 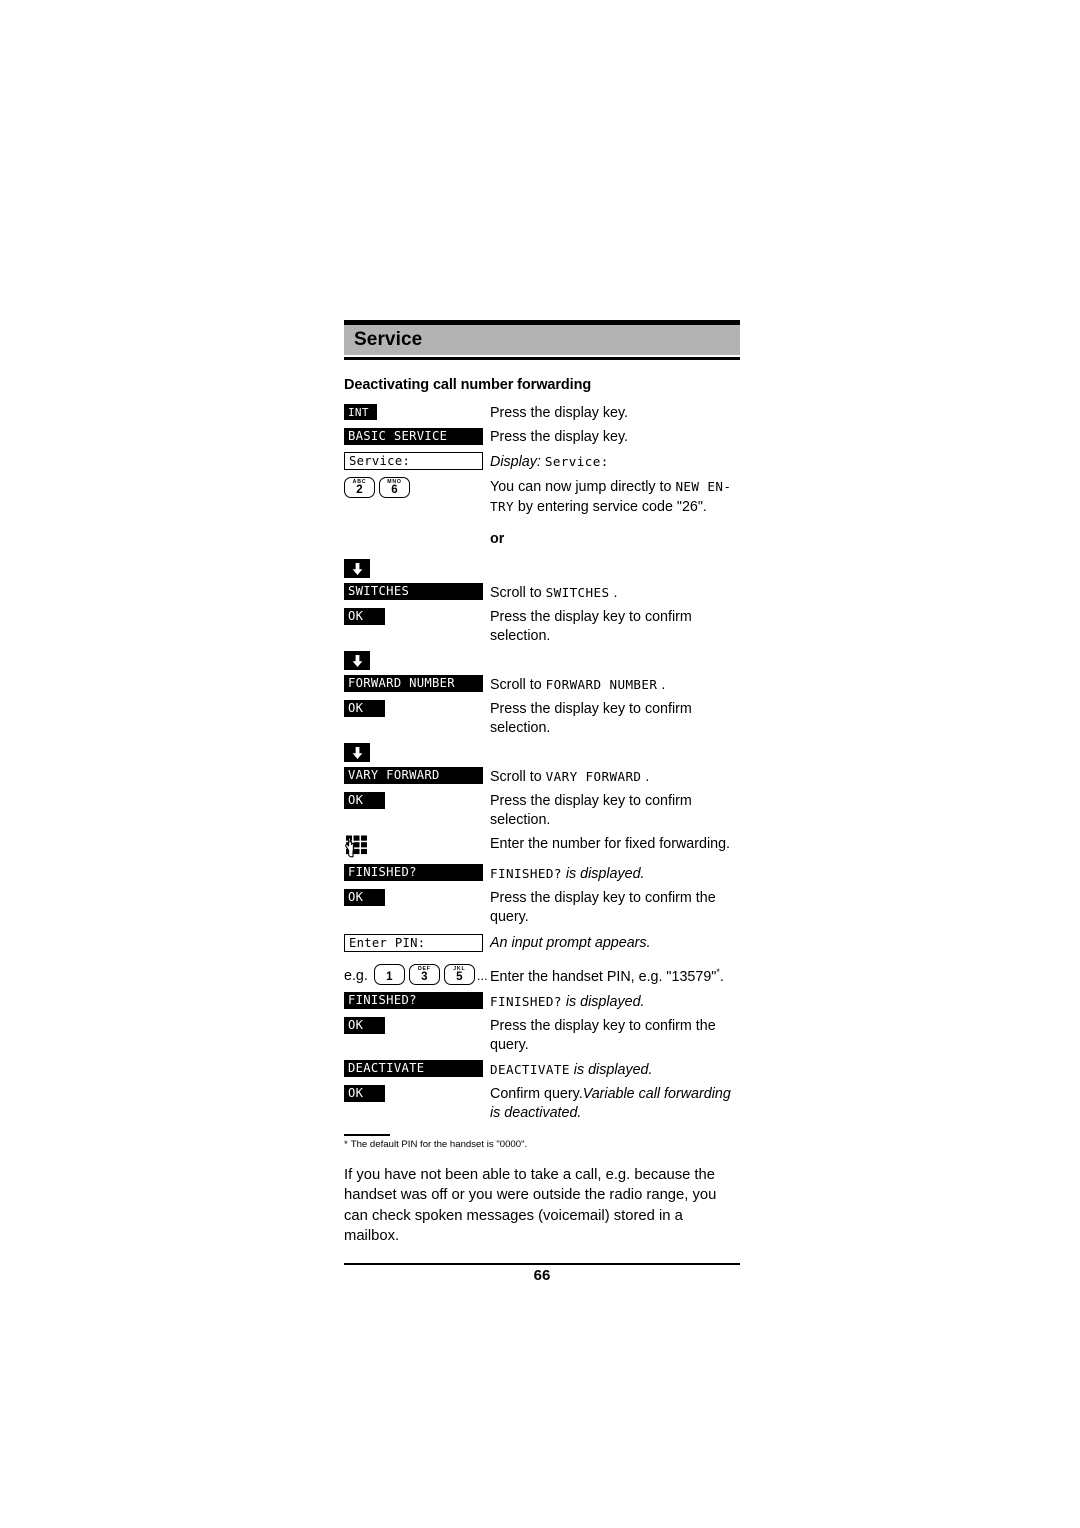 What do you see at coordinates (615, 592) in the screenshot?
I see `step-text: Scroll to SWITCHES .` at bounding box center [615, 592].